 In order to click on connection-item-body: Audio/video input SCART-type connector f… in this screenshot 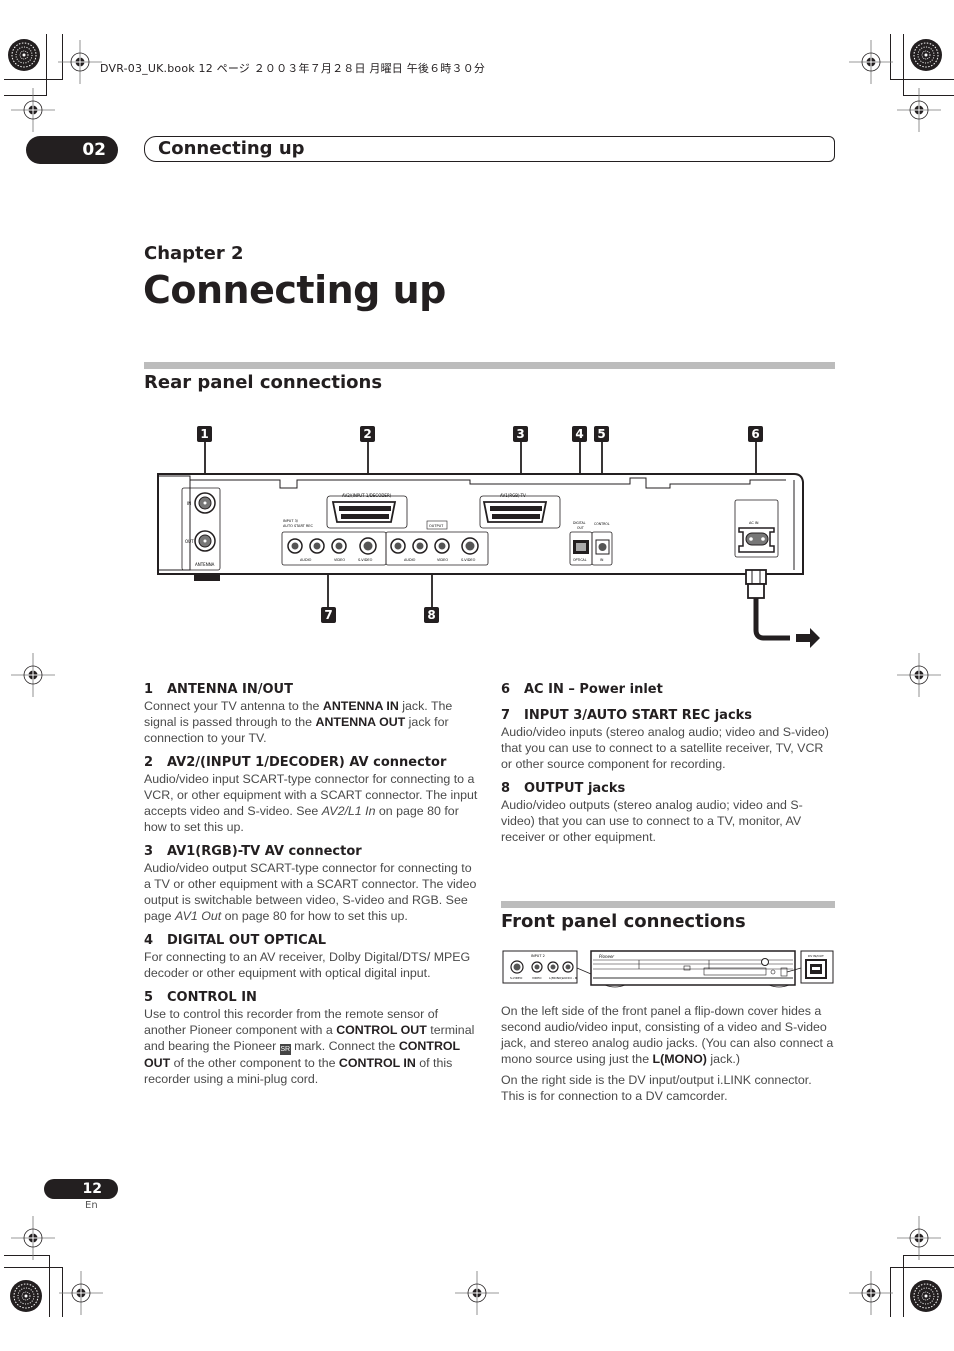, I will do `click(311, 803)`.